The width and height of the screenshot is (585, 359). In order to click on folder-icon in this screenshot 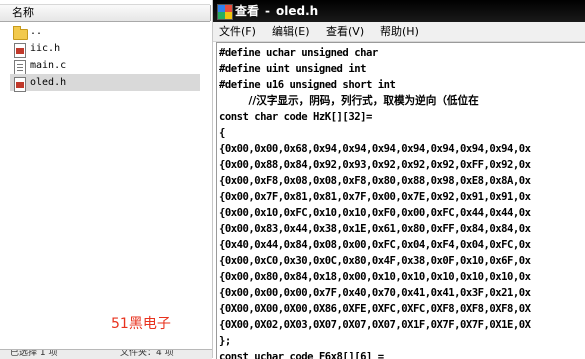, I will do `click(20, 32)`.